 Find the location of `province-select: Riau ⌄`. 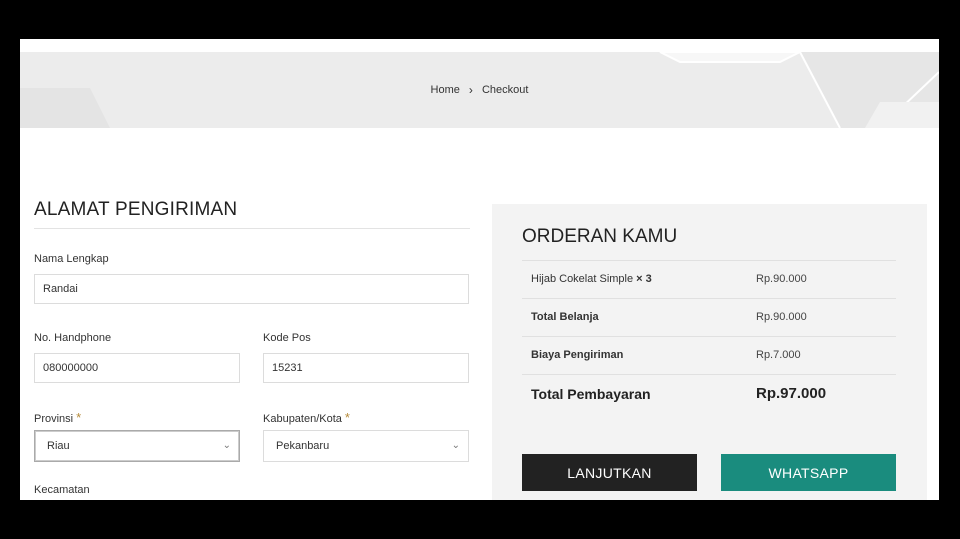

province-select: Riau ⌄ is located at coordinates (137, 446).